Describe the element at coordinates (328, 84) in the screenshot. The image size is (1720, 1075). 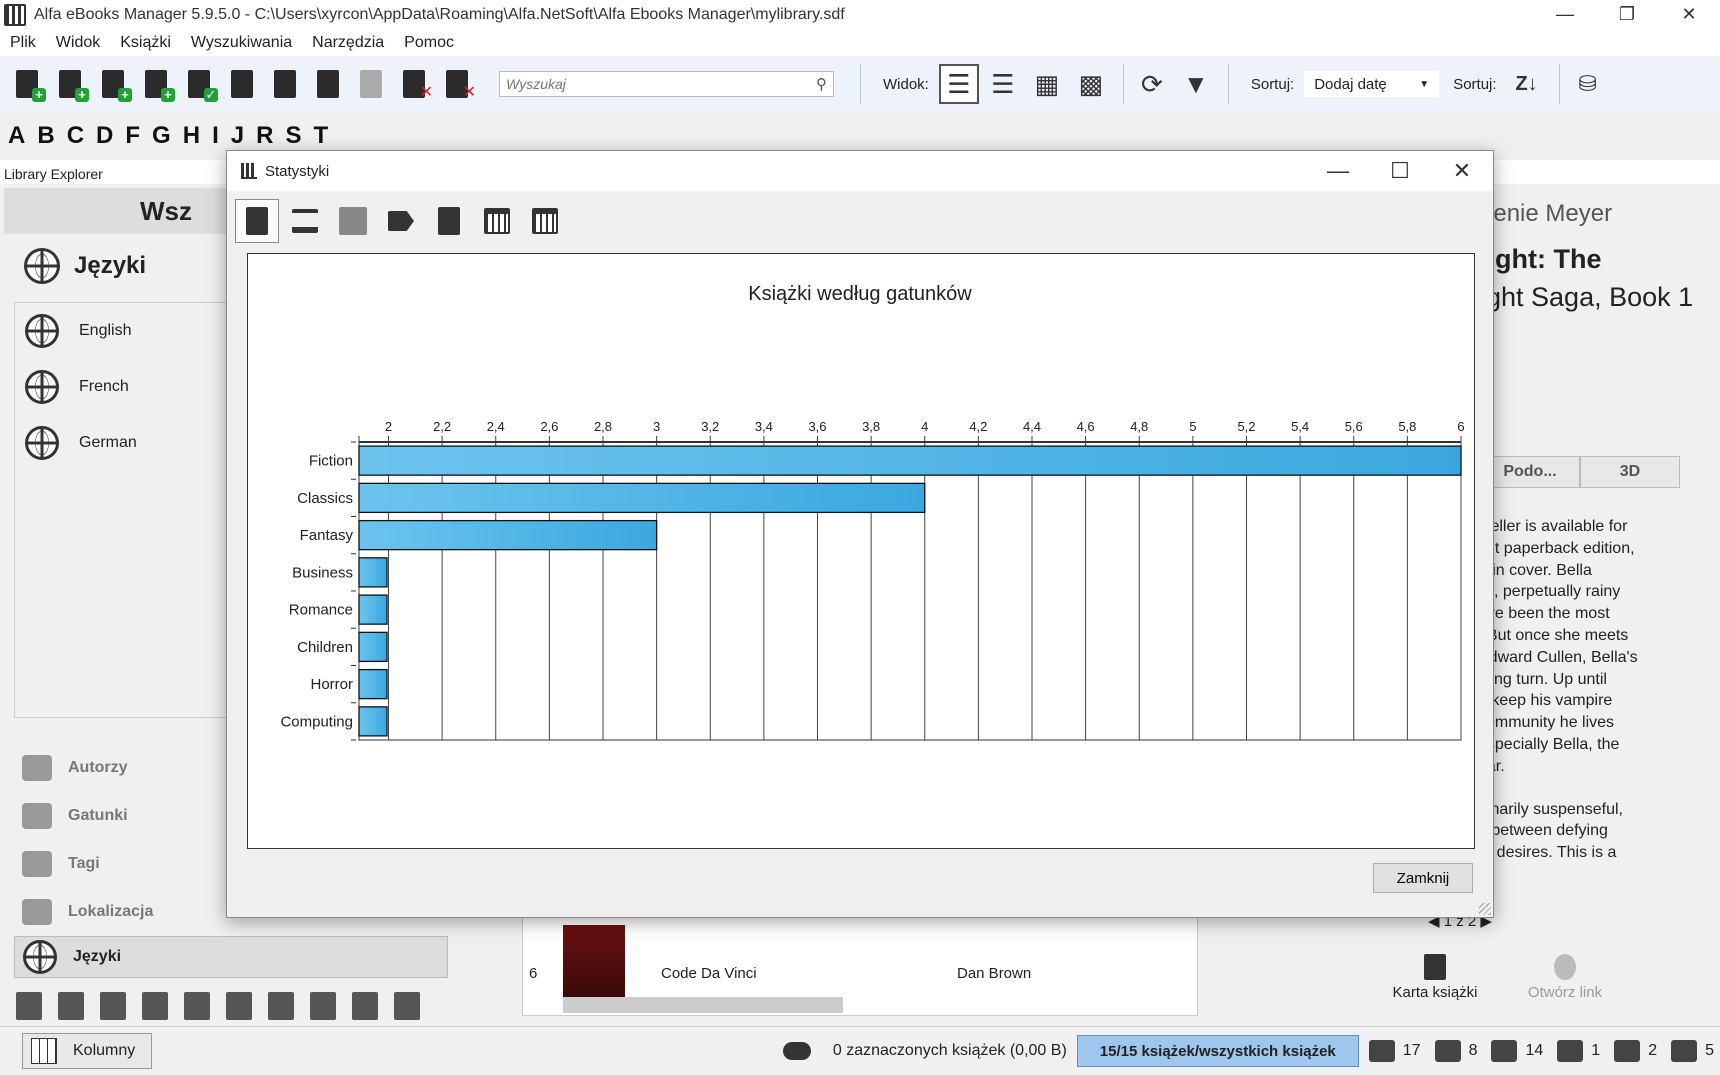
I see `online-info-icon` at that location.